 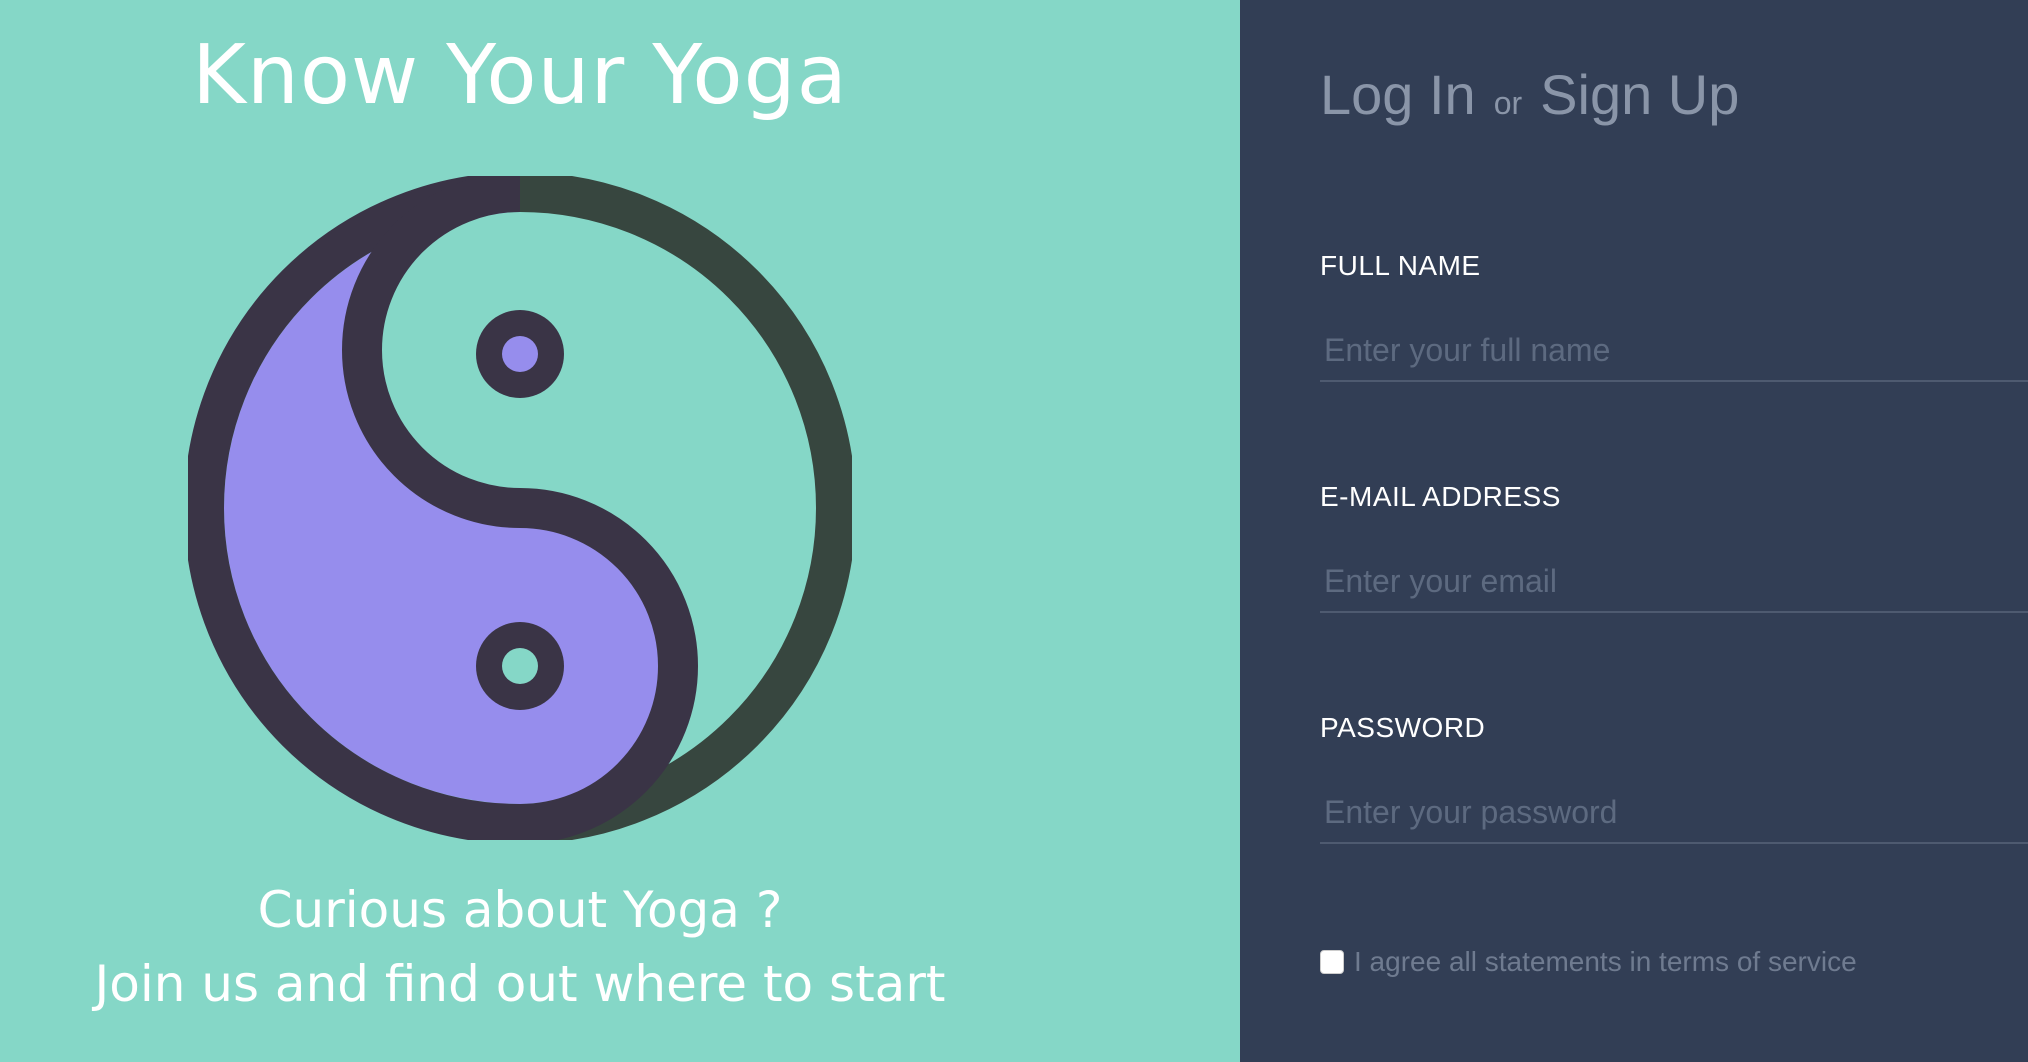 I want to click on signup-link: Sign Up, so click(x=1639, y=94).